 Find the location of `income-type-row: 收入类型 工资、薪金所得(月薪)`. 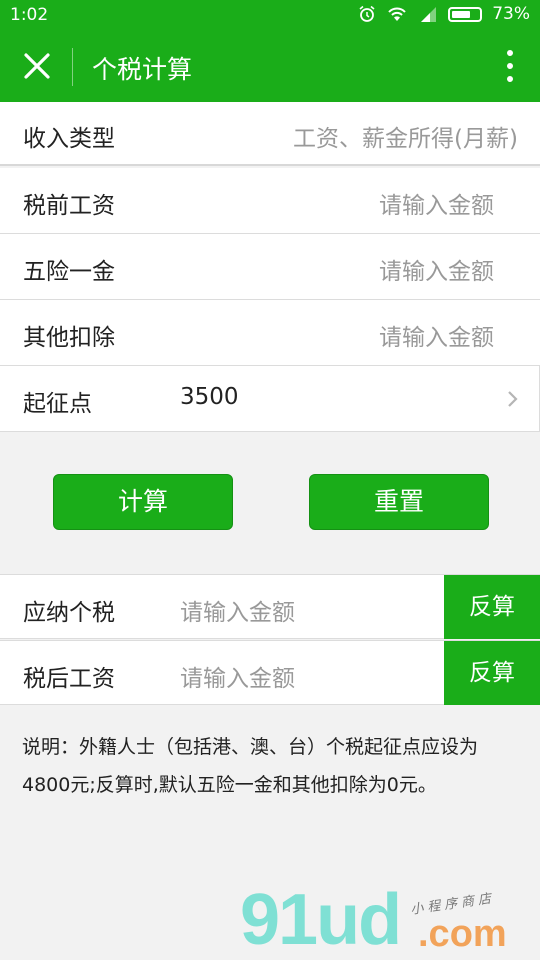

income-type-row: 收入类型 工资、薪金所得(月薪) is located at coordinates (270, 134).